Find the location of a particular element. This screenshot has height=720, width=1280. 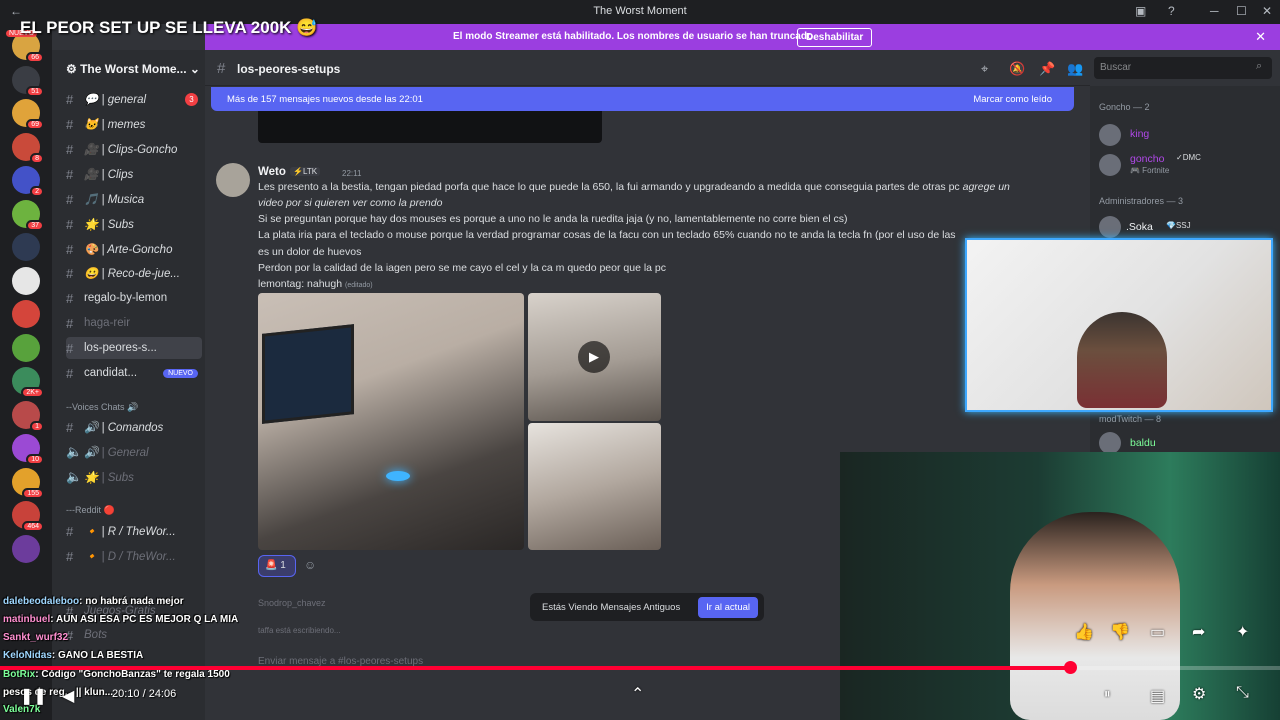

sidebar-channel: # Bots is located at coordinates (134, 635).